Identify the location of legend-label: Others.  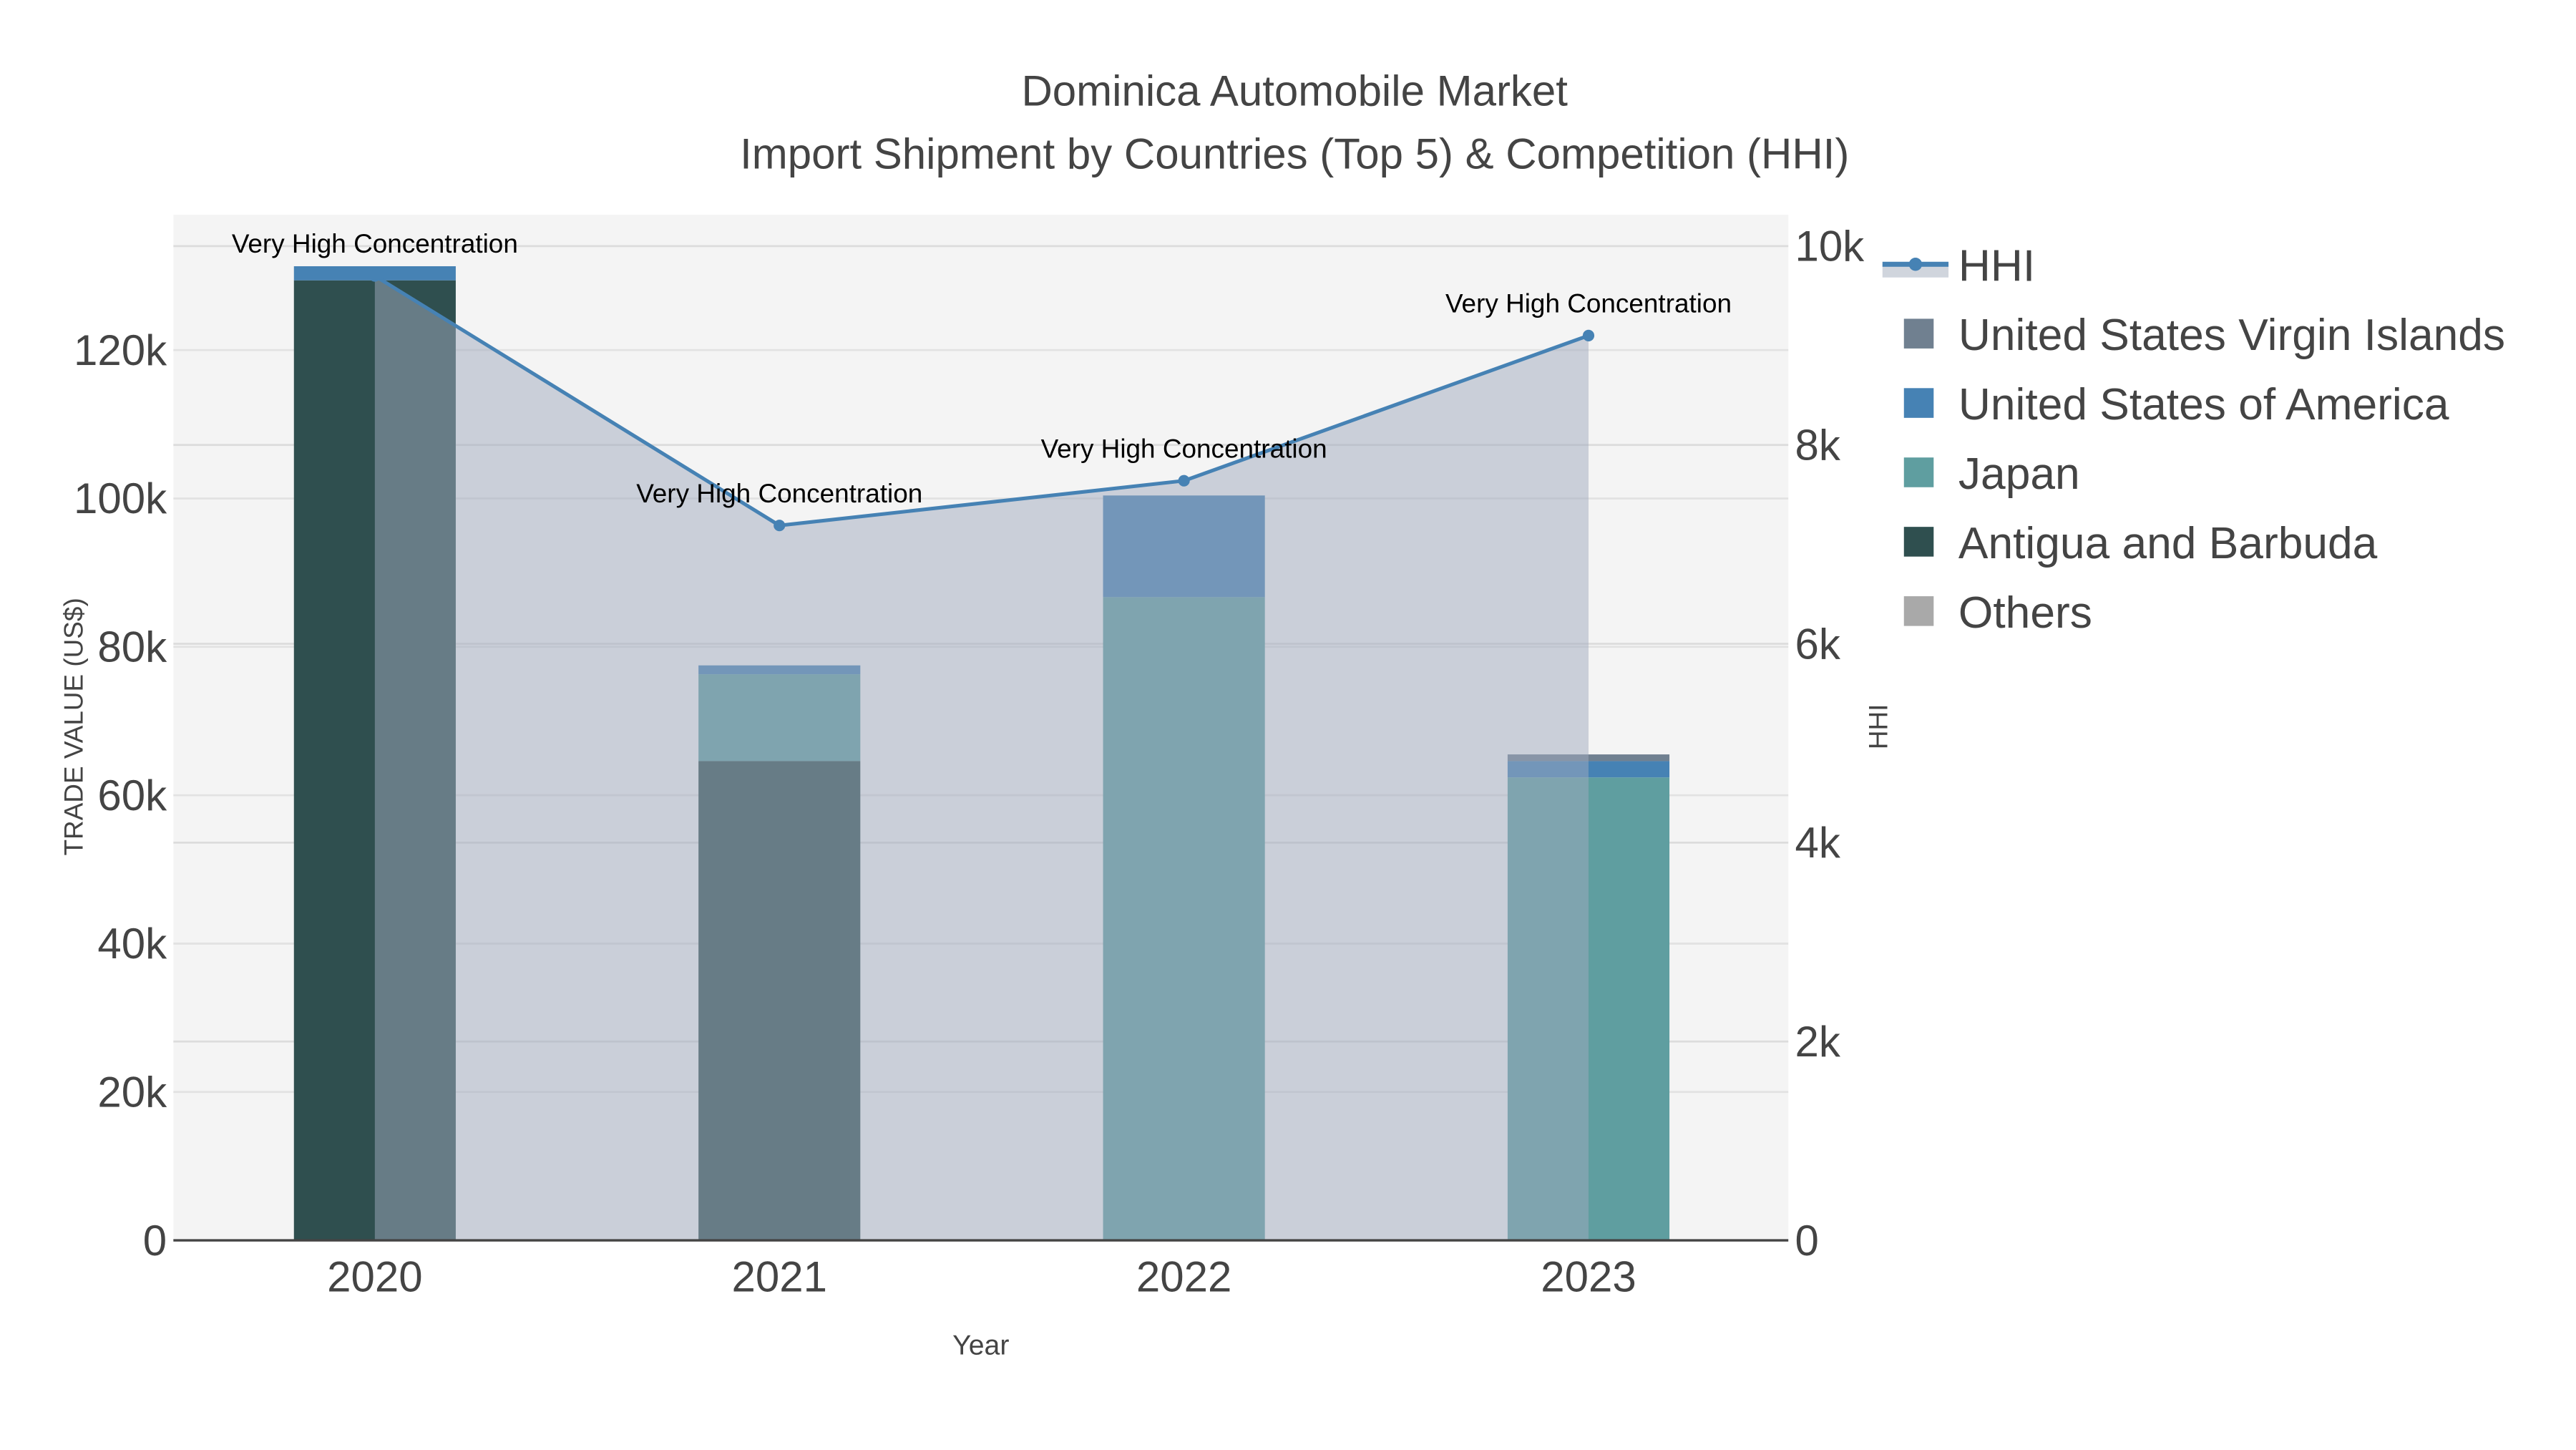
(2025, 613).